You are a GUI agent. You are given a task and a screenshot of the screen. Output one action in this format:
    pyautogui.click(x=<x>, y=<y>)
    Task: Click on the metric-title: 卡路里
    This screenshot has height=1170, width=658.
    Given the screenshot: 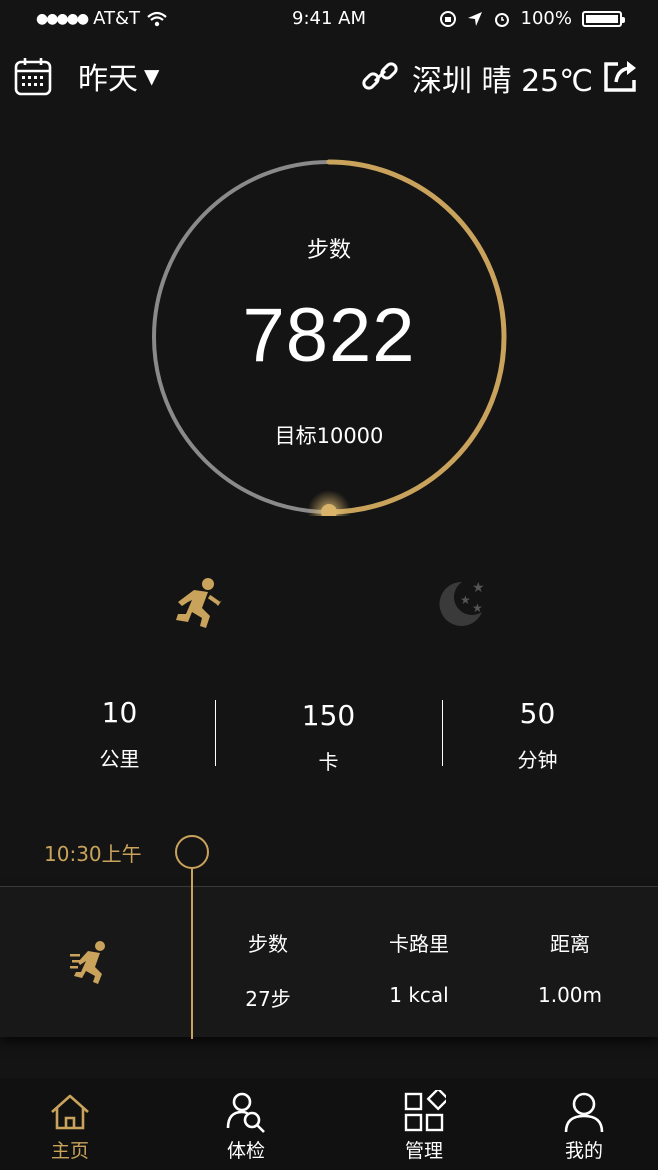 What is the action you would take?
    pyautogui.click(x=419, y=944)
    